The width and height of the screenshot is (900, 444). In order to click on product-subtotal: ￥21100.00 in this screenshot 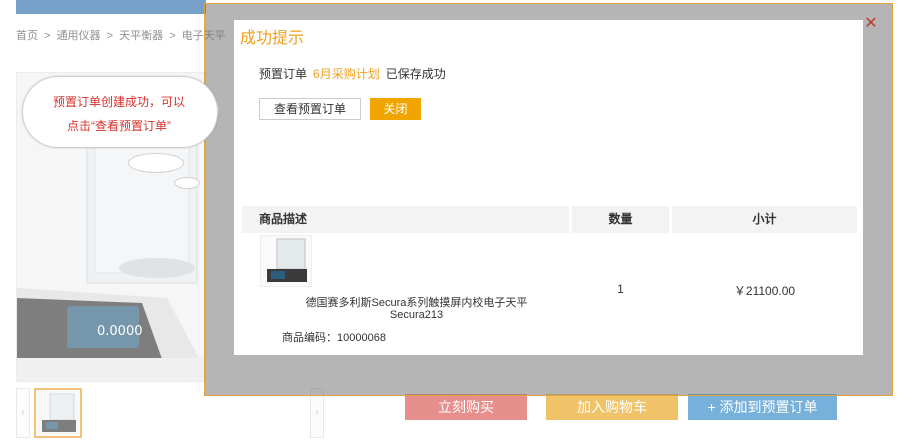, I will do `click(764, 291)`.